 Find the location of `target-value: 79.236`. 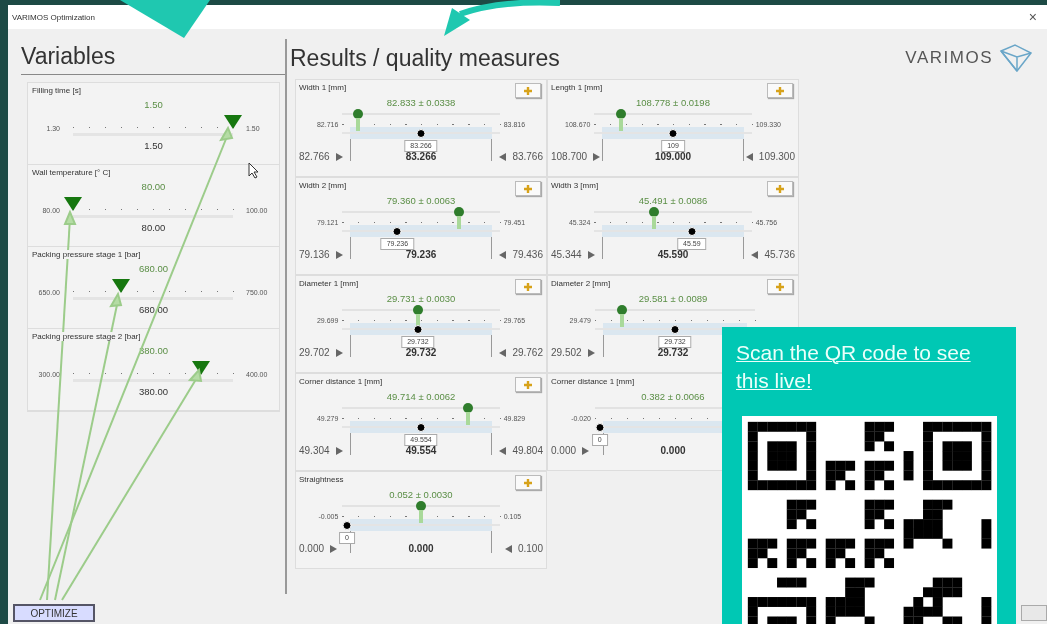

target-value: 79.236 is located at coordinates (421, 254).